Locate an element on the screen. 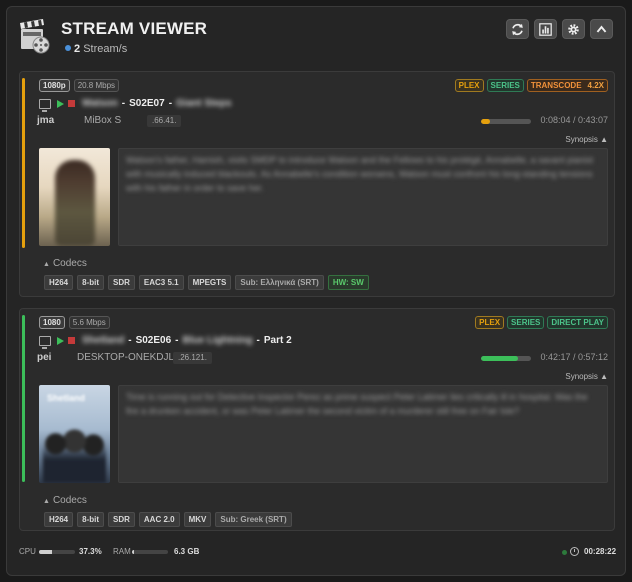 The width and height of the screenshot is (632, 582). elapsed-time: 00:28:22 is located at coordinates (600, 551).